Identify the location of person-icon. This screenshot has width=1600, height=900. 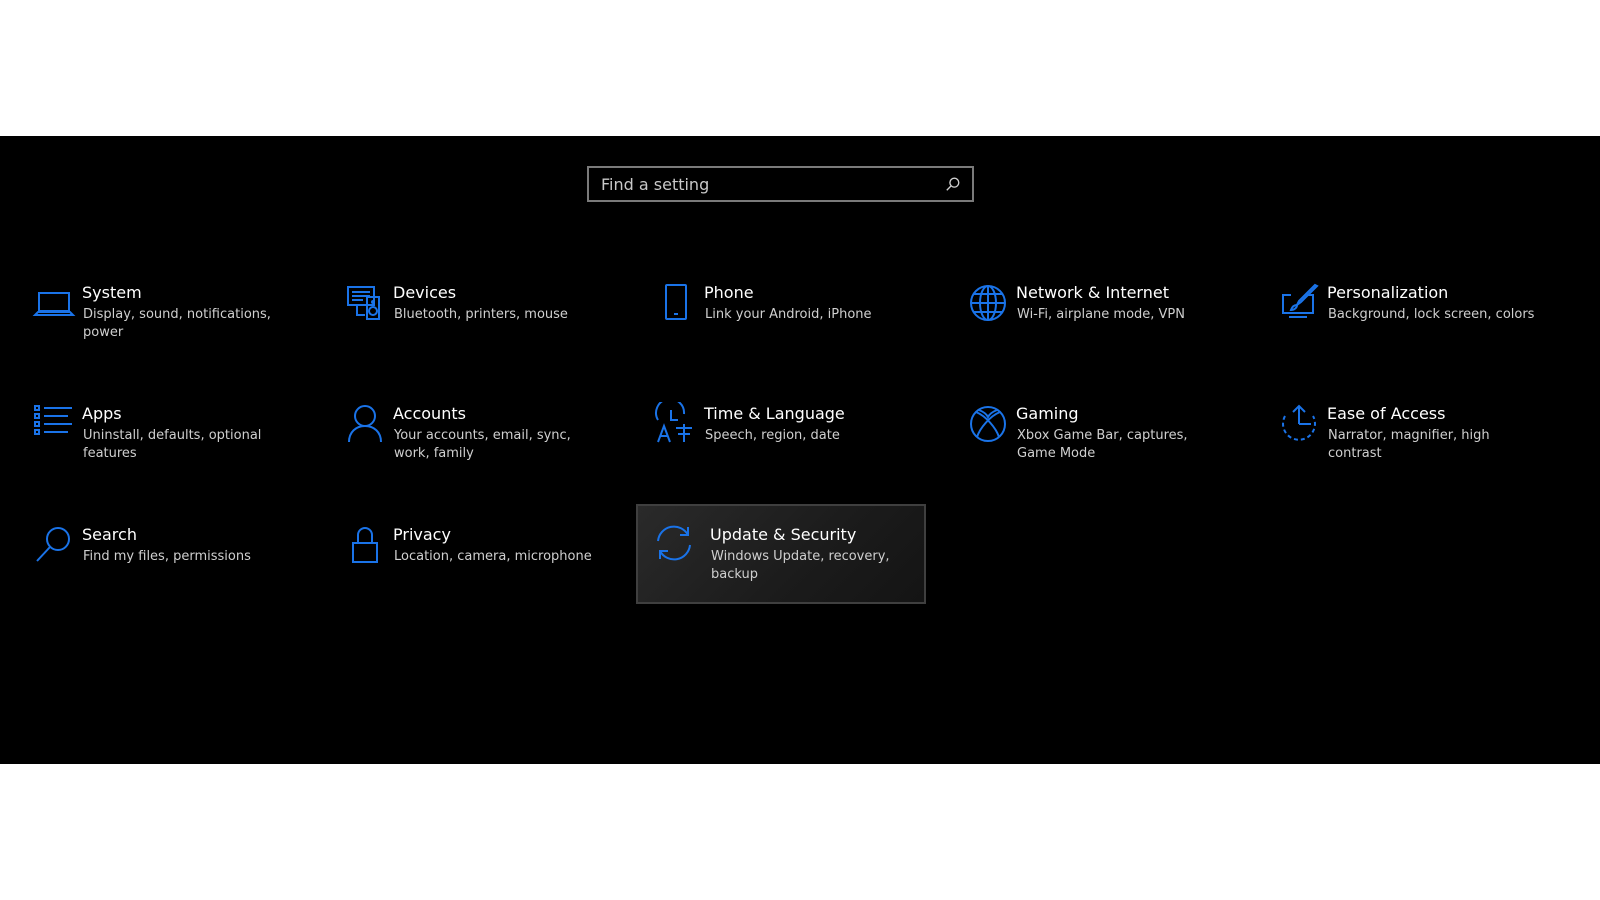
(365, 424).